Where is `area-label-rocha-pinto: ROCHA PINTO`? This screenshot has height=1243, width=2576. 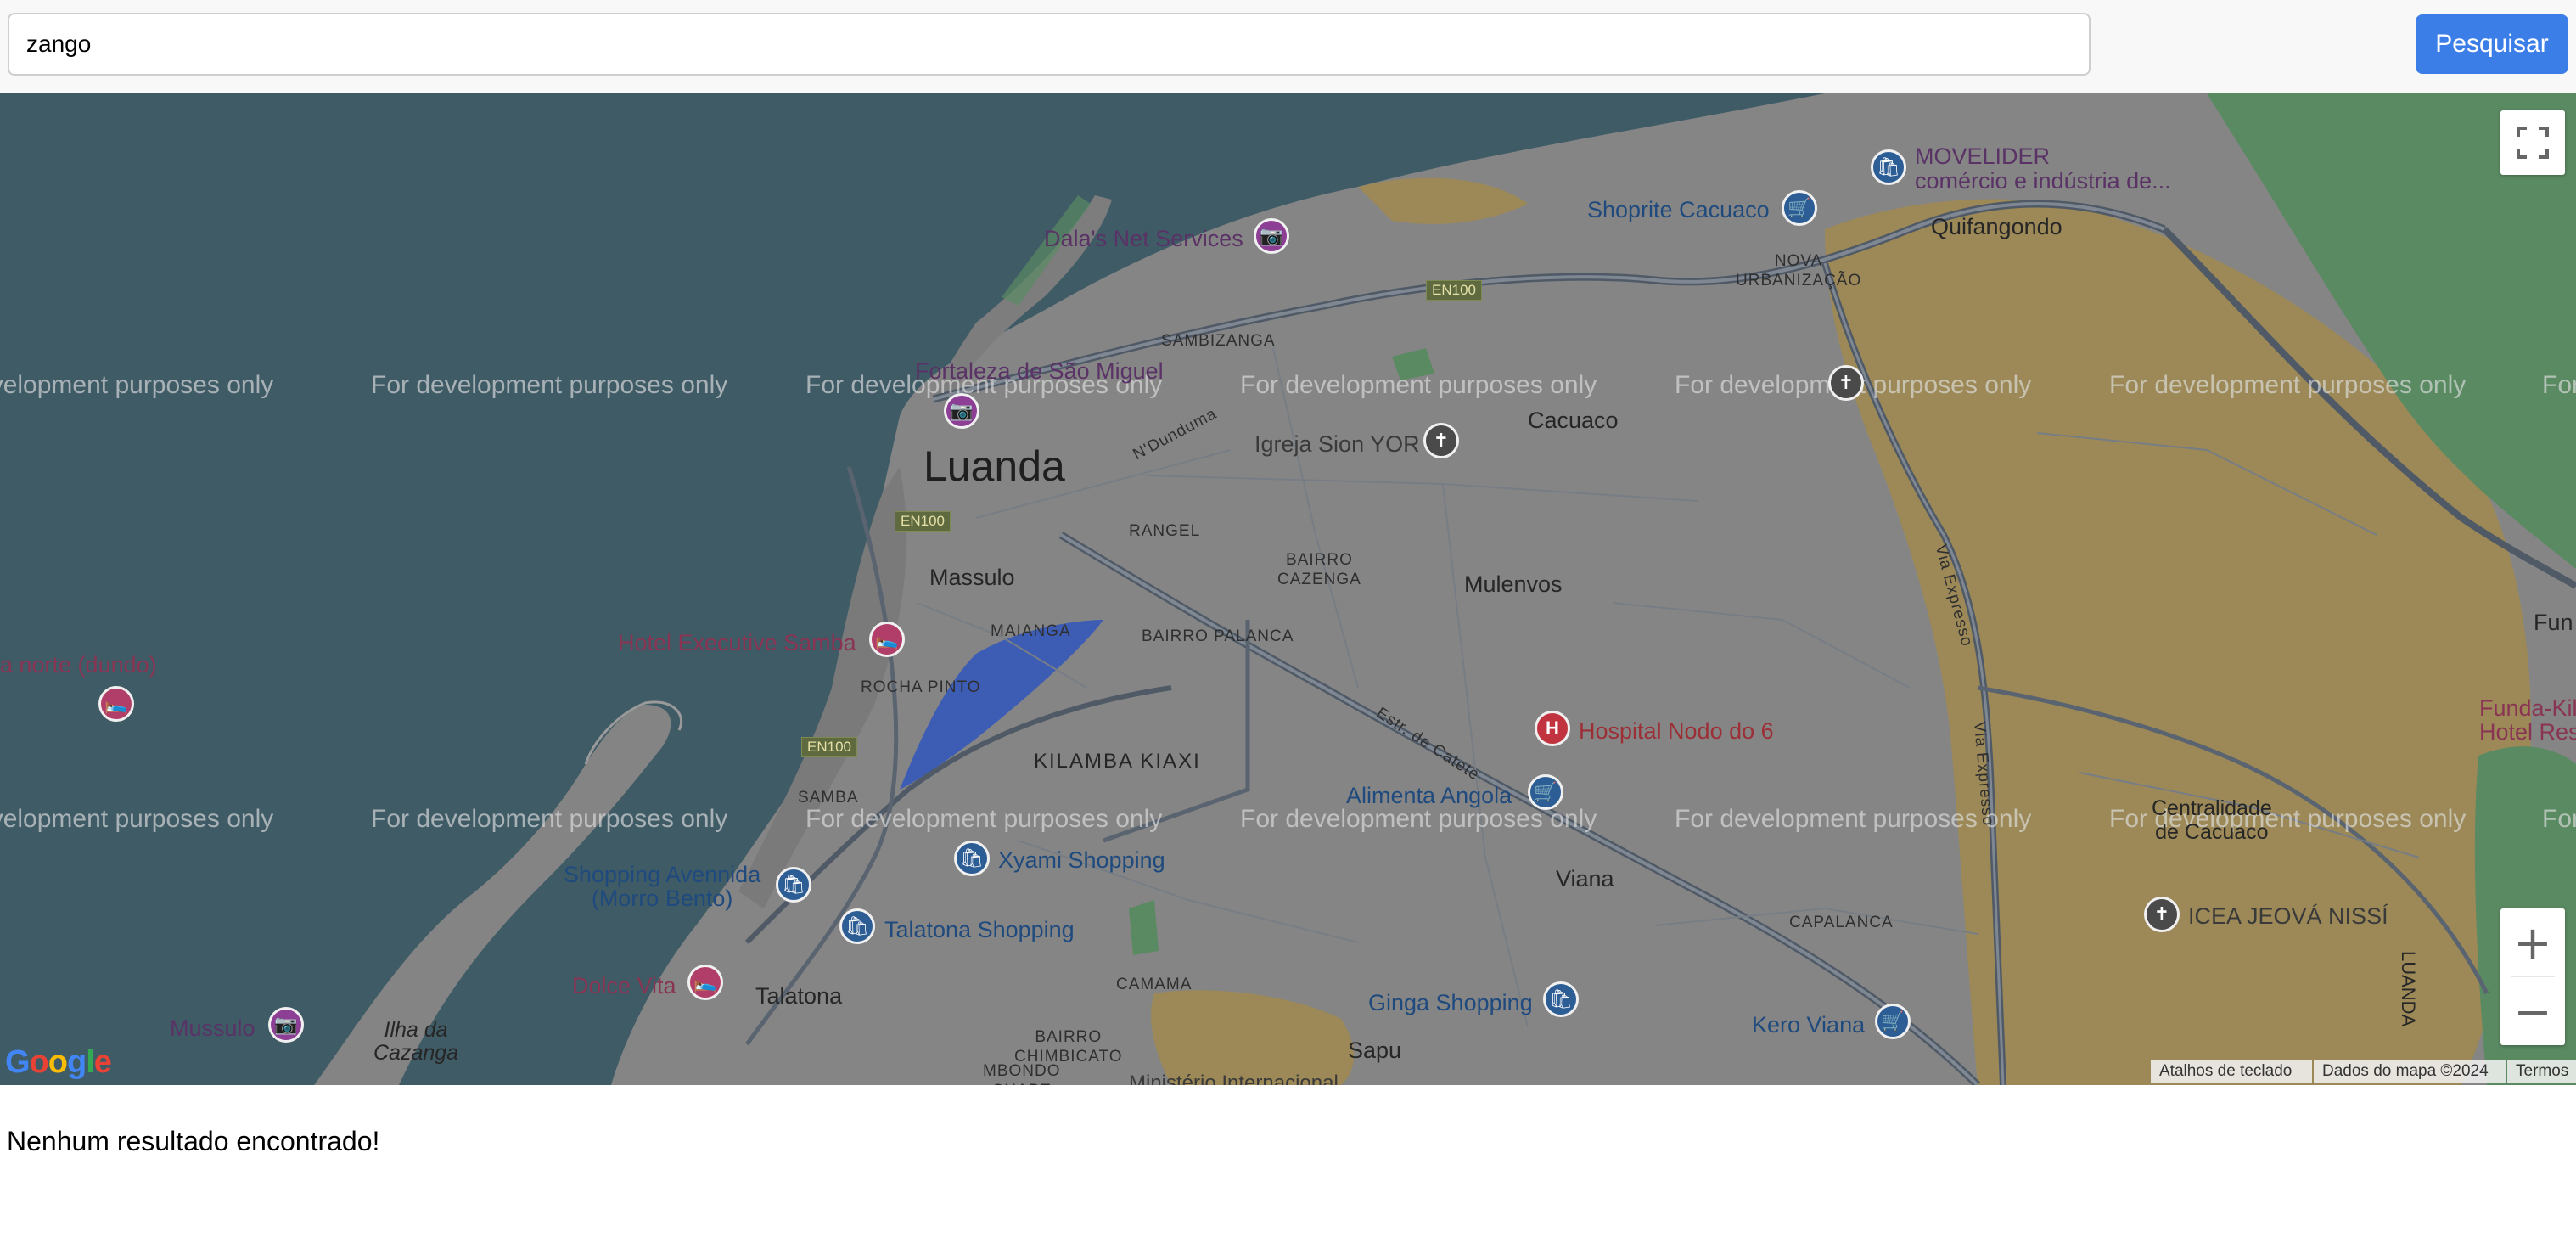
area-label-rocha-pinto: ROCHA PINTO is located at coordinates (921, 687).